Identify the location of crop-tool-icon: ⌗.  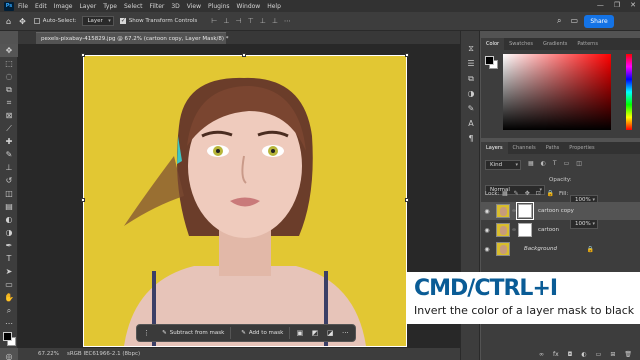
(9, 102).